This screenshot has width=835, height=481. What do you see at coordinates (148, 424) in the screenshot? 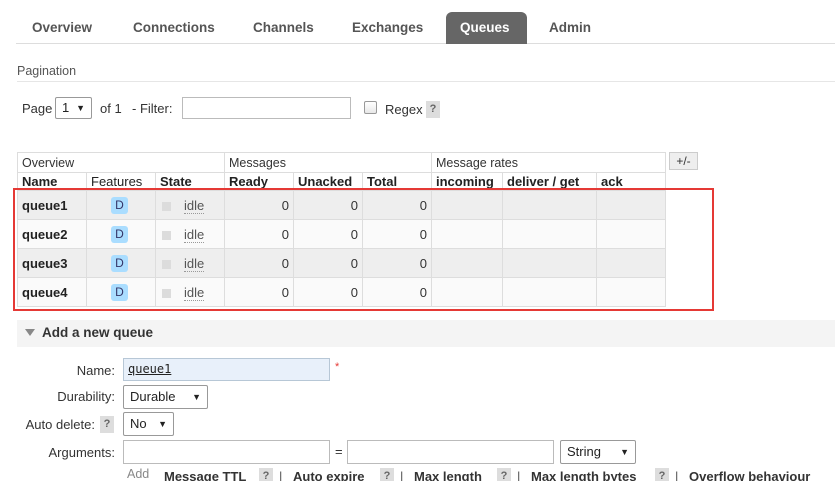
I see `auto-delete-select: No ▼` at bounding box center [148, 424].